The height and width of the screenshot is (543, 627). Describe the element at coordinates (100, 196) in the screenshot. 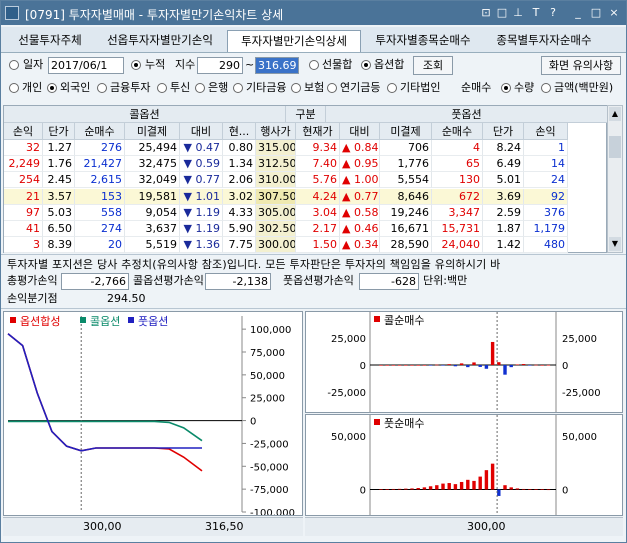

I see `grid-cell: 153` at that location.